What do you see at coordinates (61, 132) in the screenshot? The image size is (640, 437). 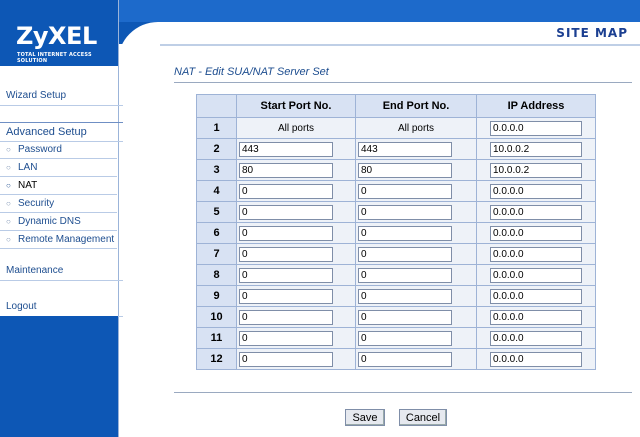 I see `nav-advanced-setup: Advanced Setup` at bounding box center [61, 132].